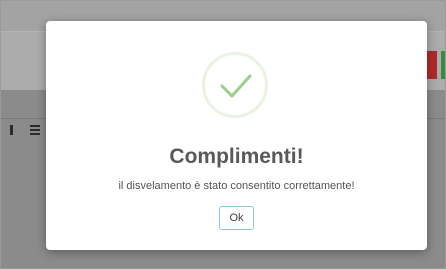 This screenshot has height=269, width=446. Describe the element at coordinates (236, 156) in the screenshot. I see `dialog-title: Complimenti!` at that location.